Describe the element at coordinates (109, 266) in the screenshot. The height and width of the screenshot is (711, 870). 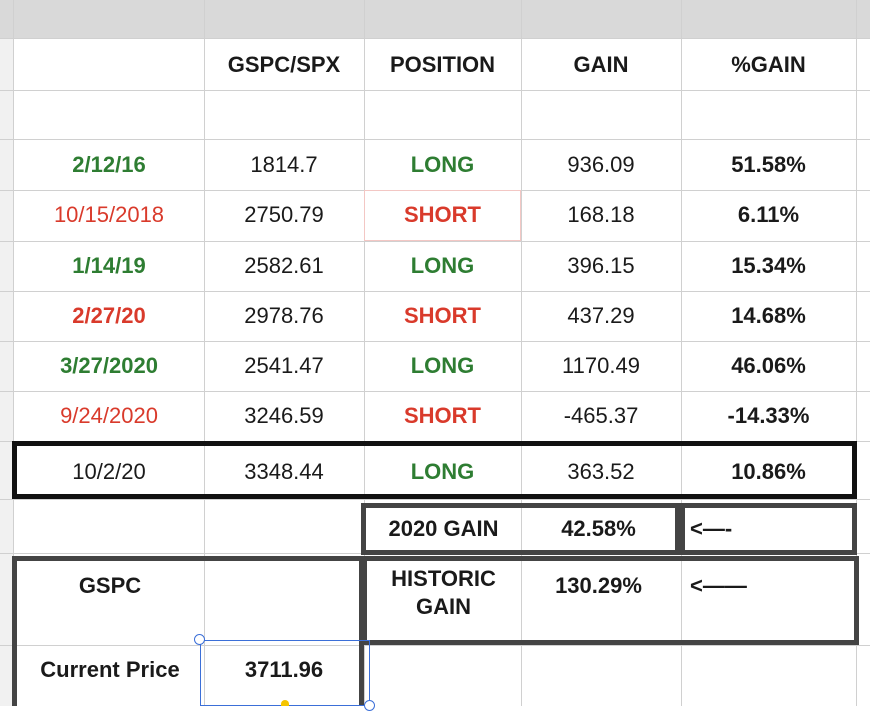
I see `cell-date: 1/14/19` at that location.